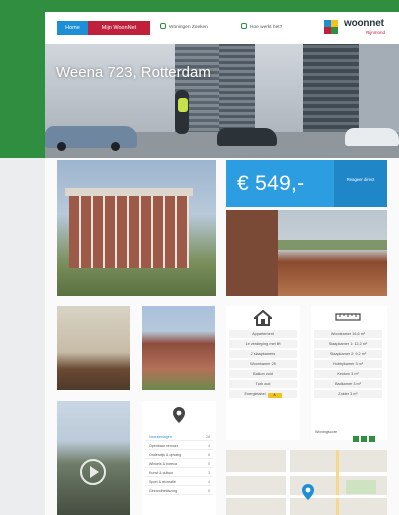  Describe the element at coordinates (199, 6) in the screenshot. I see `background-banner` at that location.